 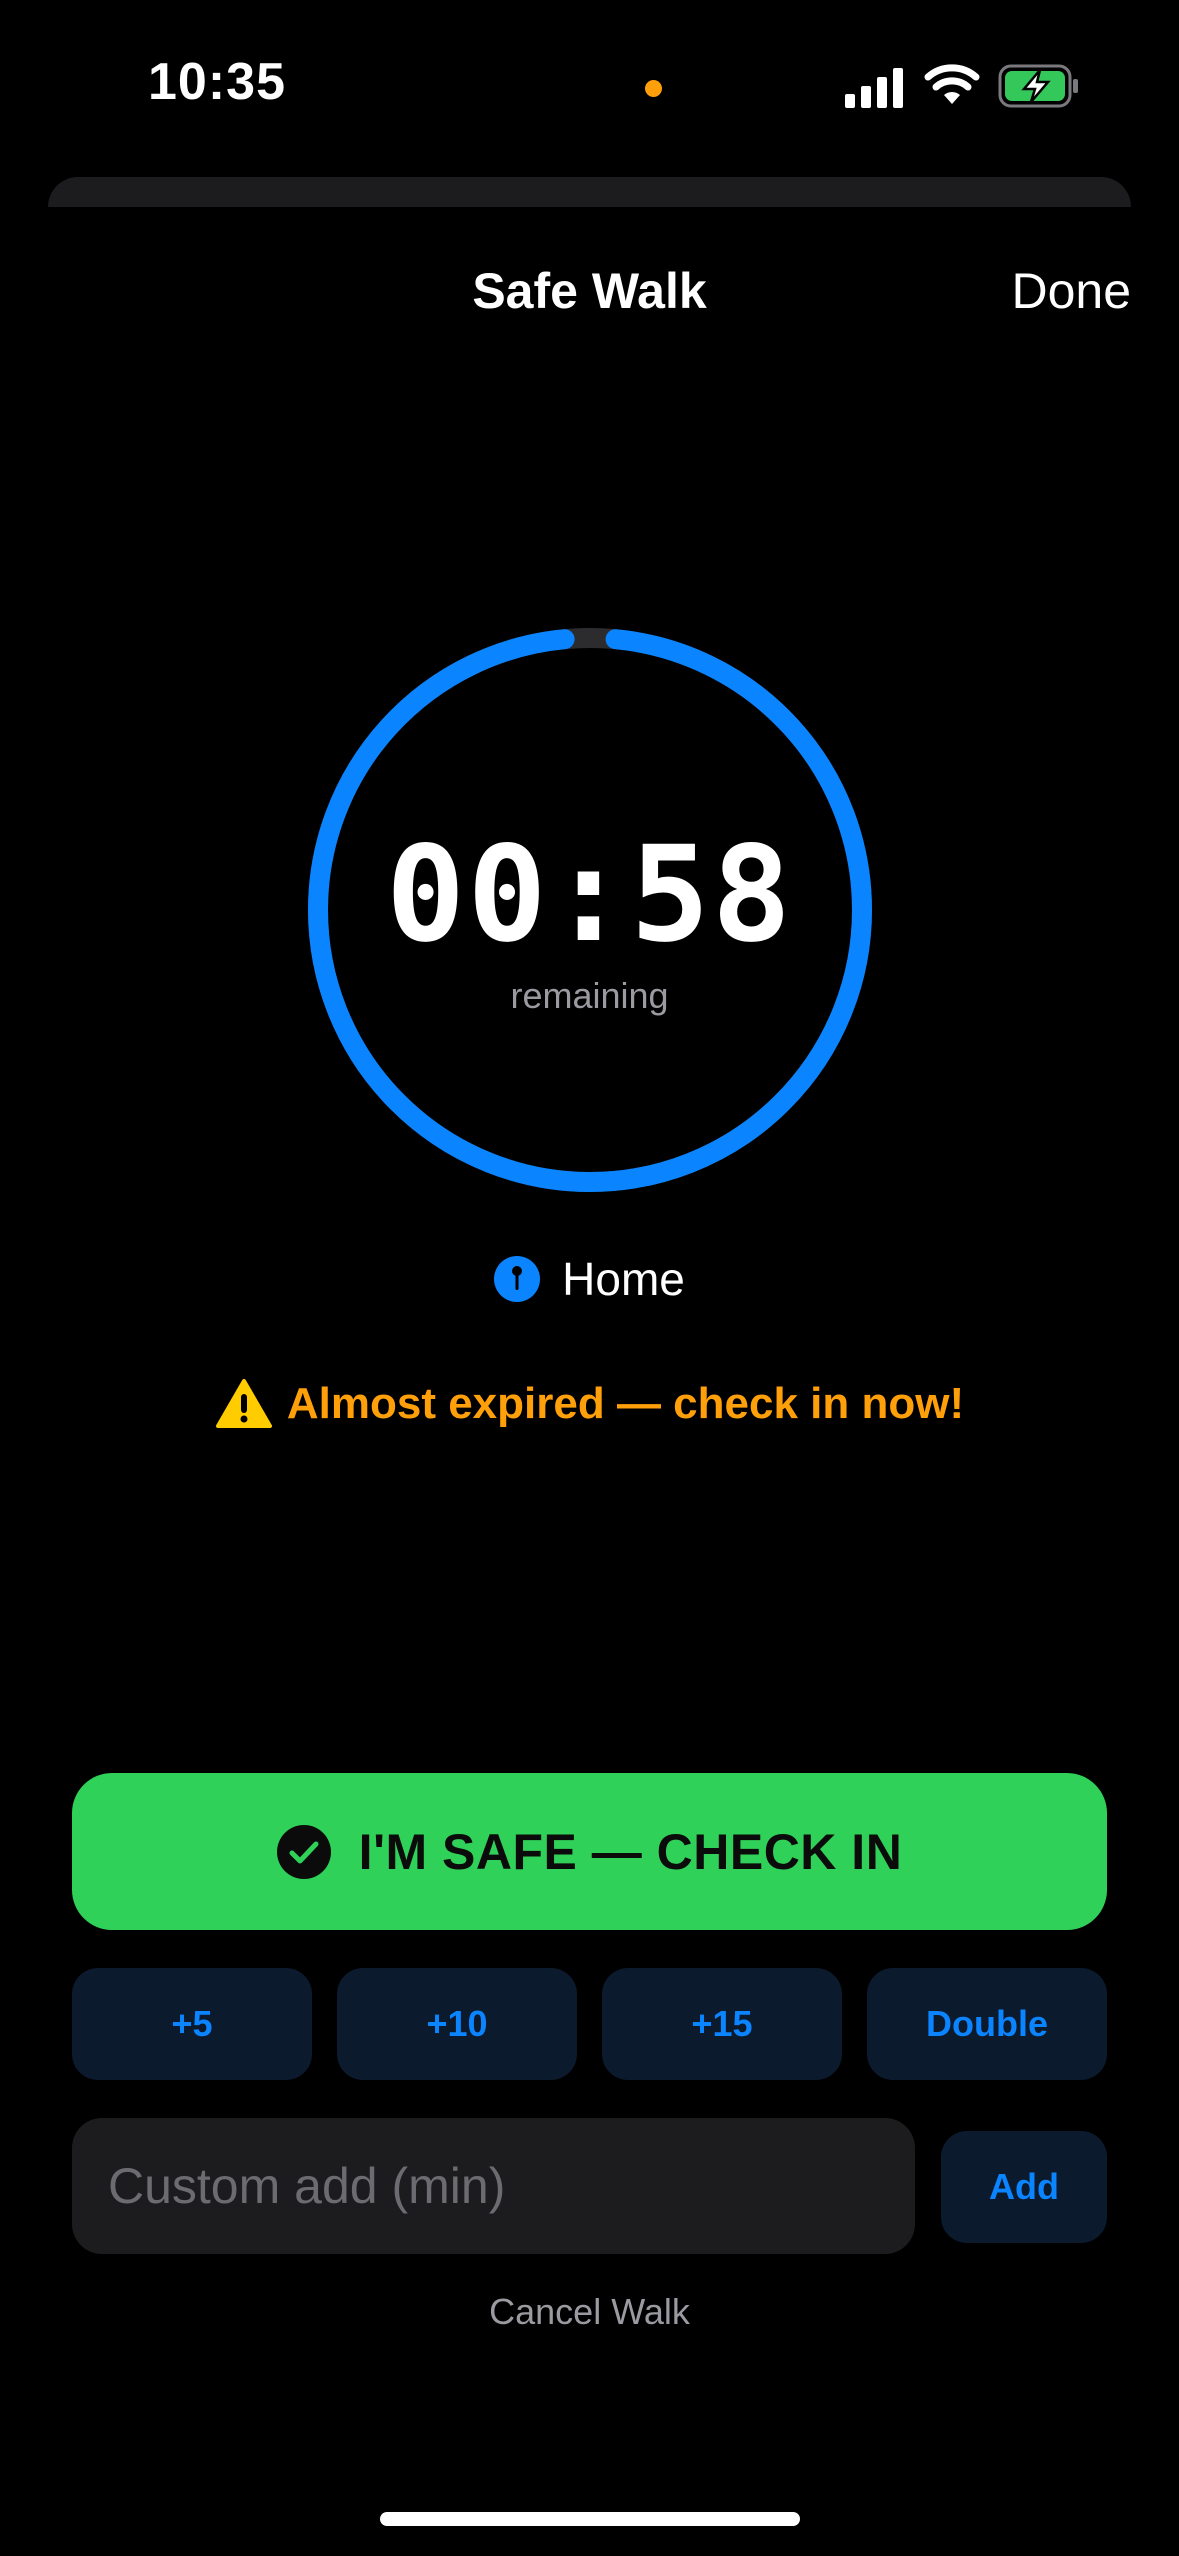 I want to click on map-pin-icon, so click(x=517, y=1279).